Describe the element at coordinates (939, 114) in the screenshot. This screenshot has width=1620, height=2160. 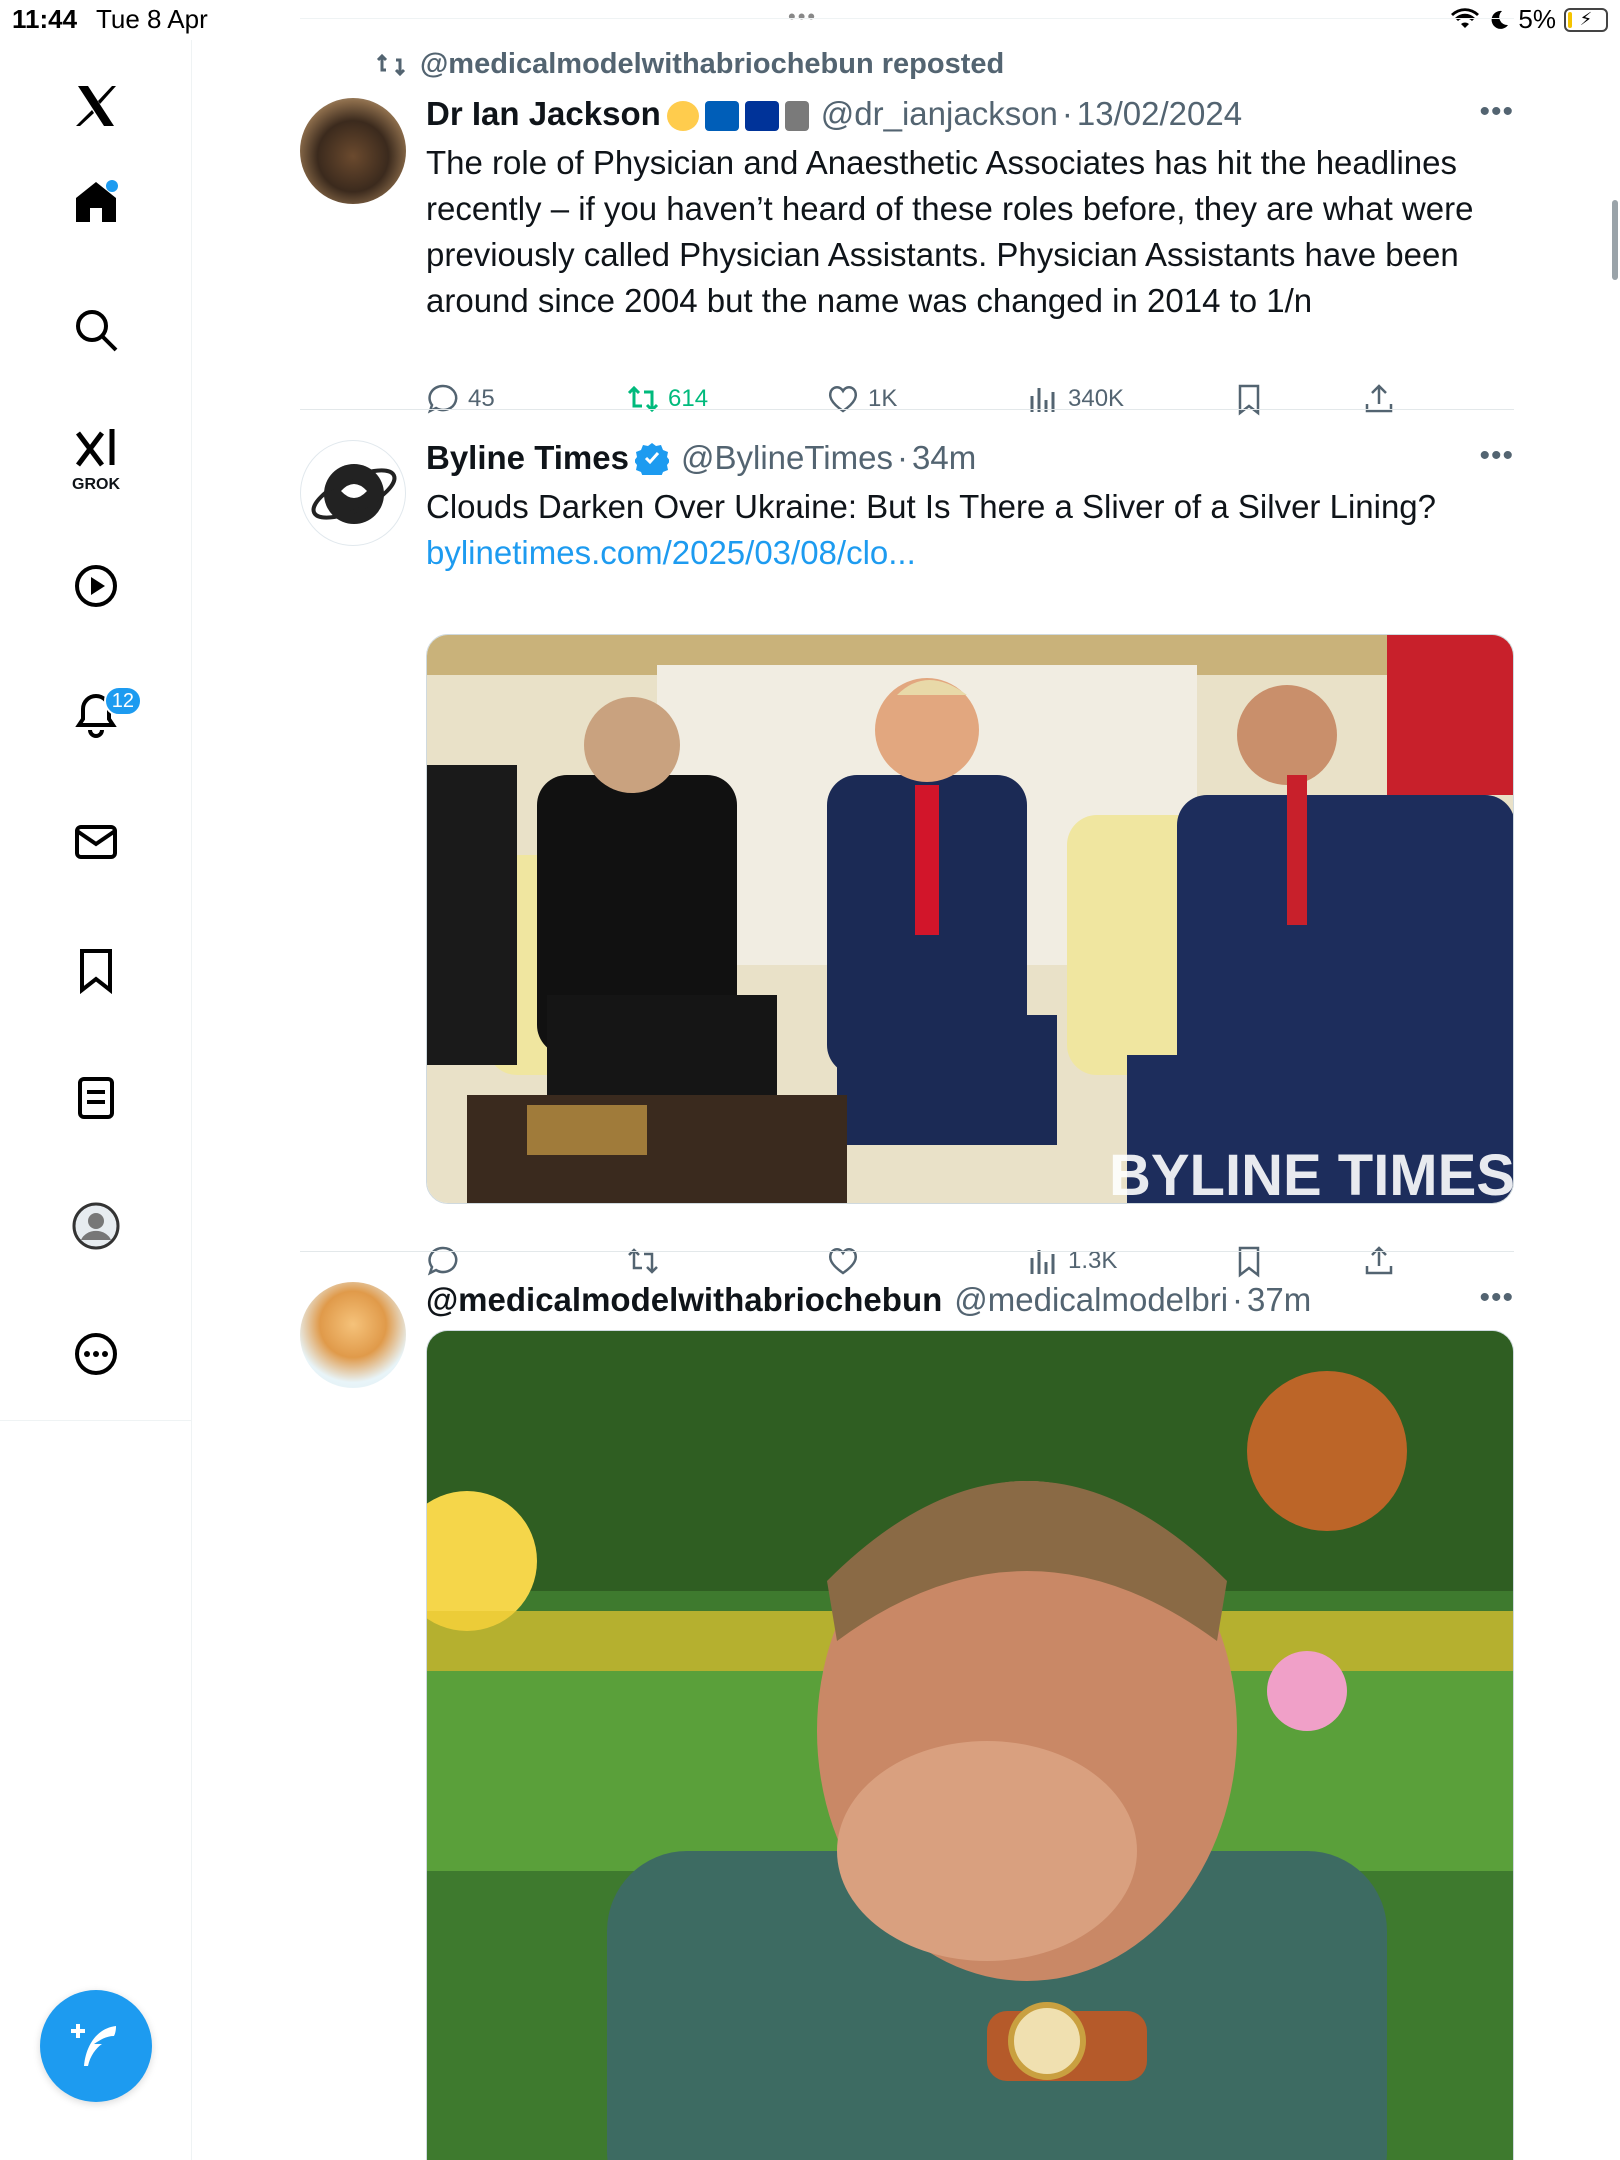
I see `author-handle: @dr_ianjackson` at that location.